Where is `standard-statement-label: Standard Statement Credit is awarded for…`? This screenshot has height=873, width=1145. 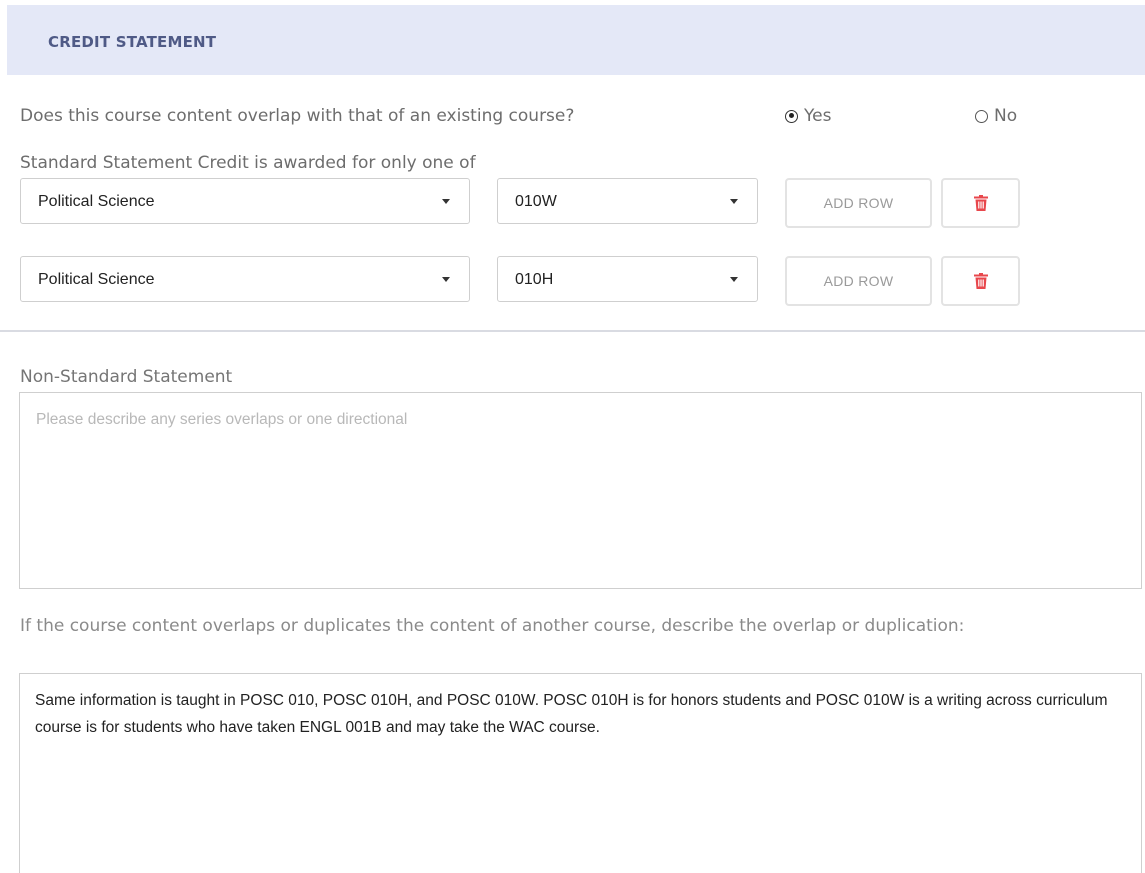 standard-statement-label: Standard Statement Credit is awarded for… is located at coordinates (248, 163).